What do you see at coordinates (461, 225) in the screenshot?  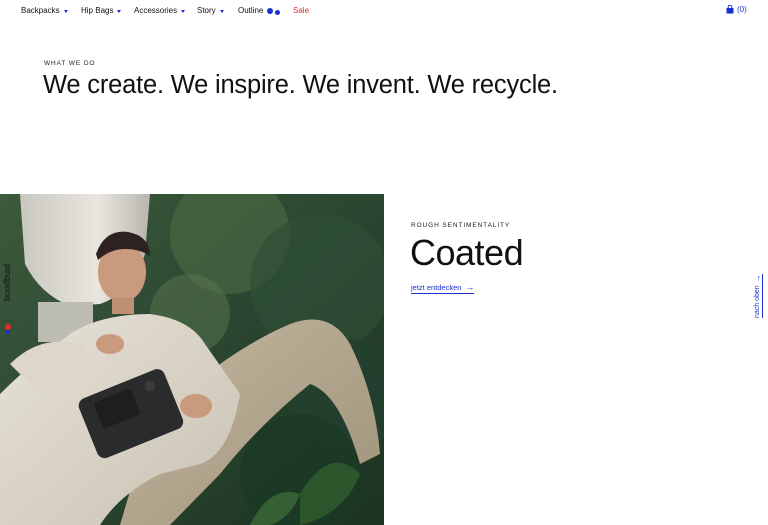 I see `product-kicker: ROUGH SENTIMENTALITY` at bounding box center [461, 225].